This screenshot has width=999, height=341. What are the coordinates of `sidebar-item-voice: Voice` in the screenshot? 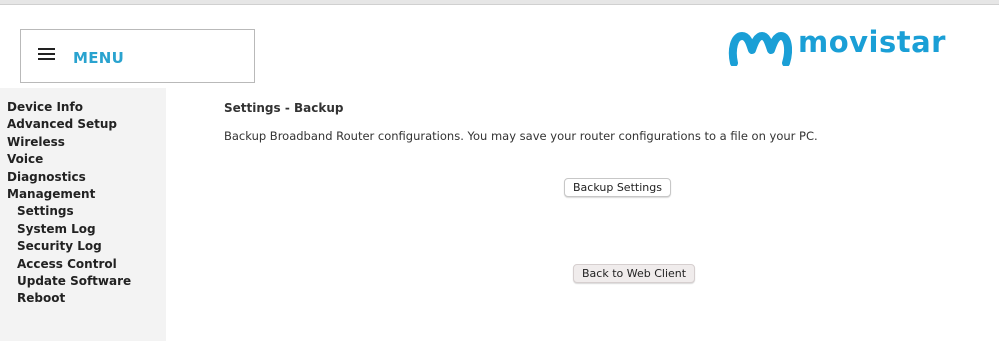 It's located at (69, 160).